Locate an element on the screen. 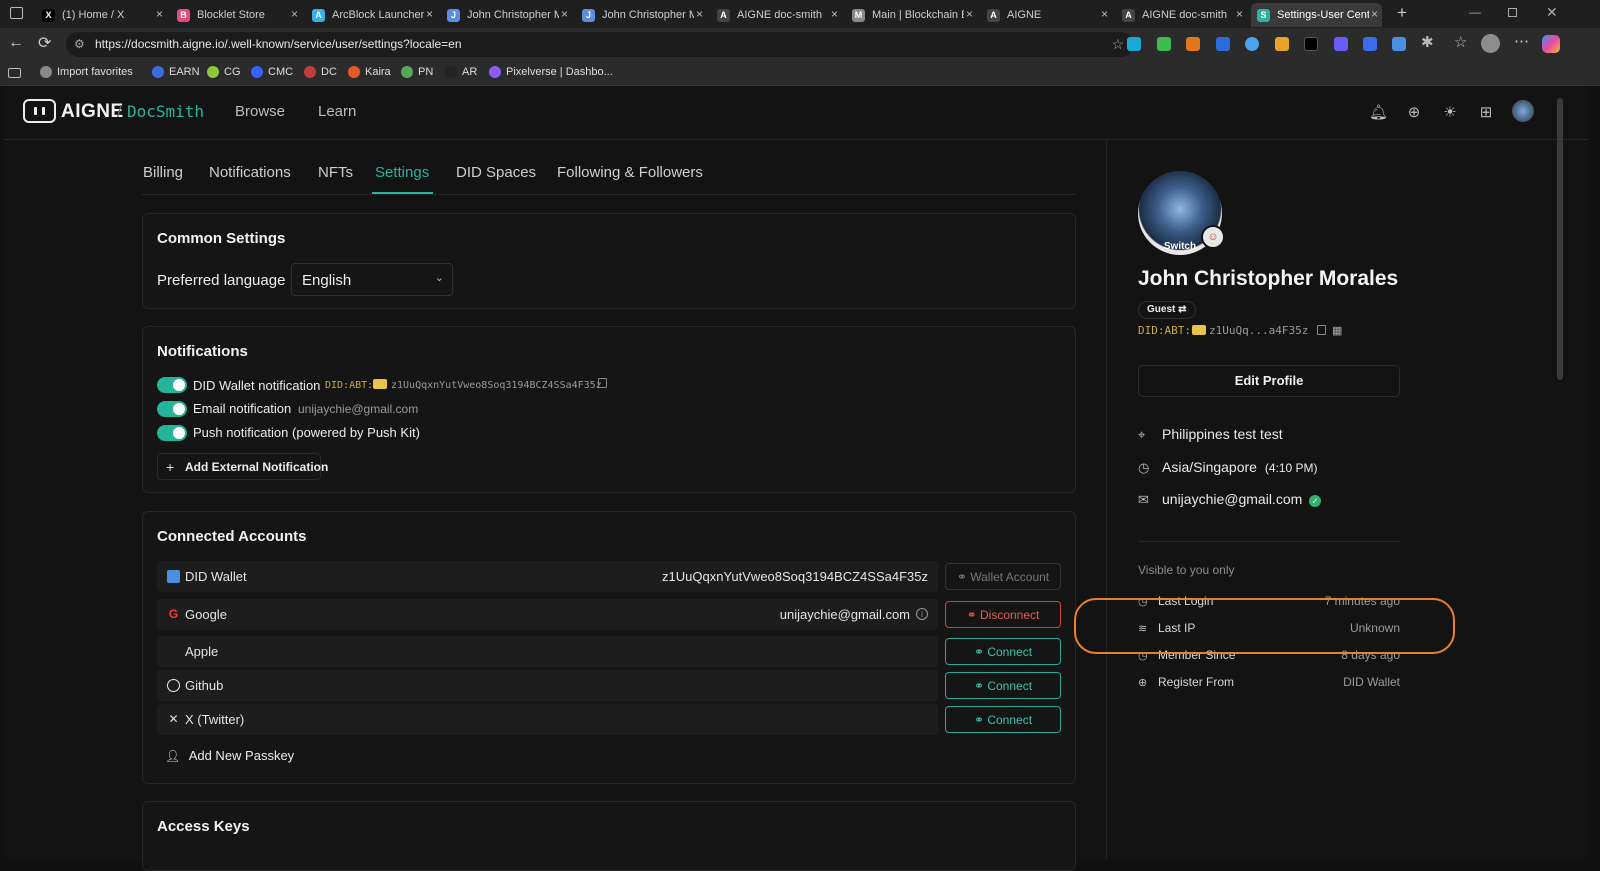 The image size is (1600, 871). mail-icon: ✉ is located at coordinates (1143, 499).